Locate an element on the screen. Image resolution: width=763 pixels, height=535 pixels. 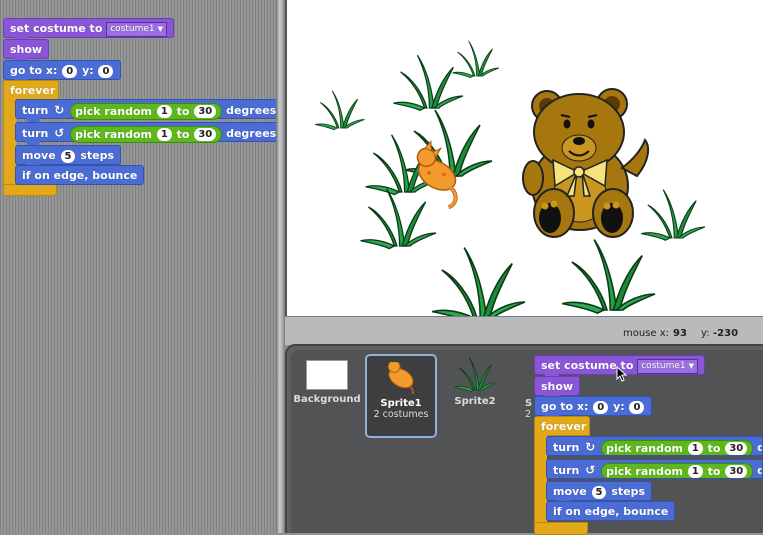
block-label: forever is located at coordinates (33, 90).